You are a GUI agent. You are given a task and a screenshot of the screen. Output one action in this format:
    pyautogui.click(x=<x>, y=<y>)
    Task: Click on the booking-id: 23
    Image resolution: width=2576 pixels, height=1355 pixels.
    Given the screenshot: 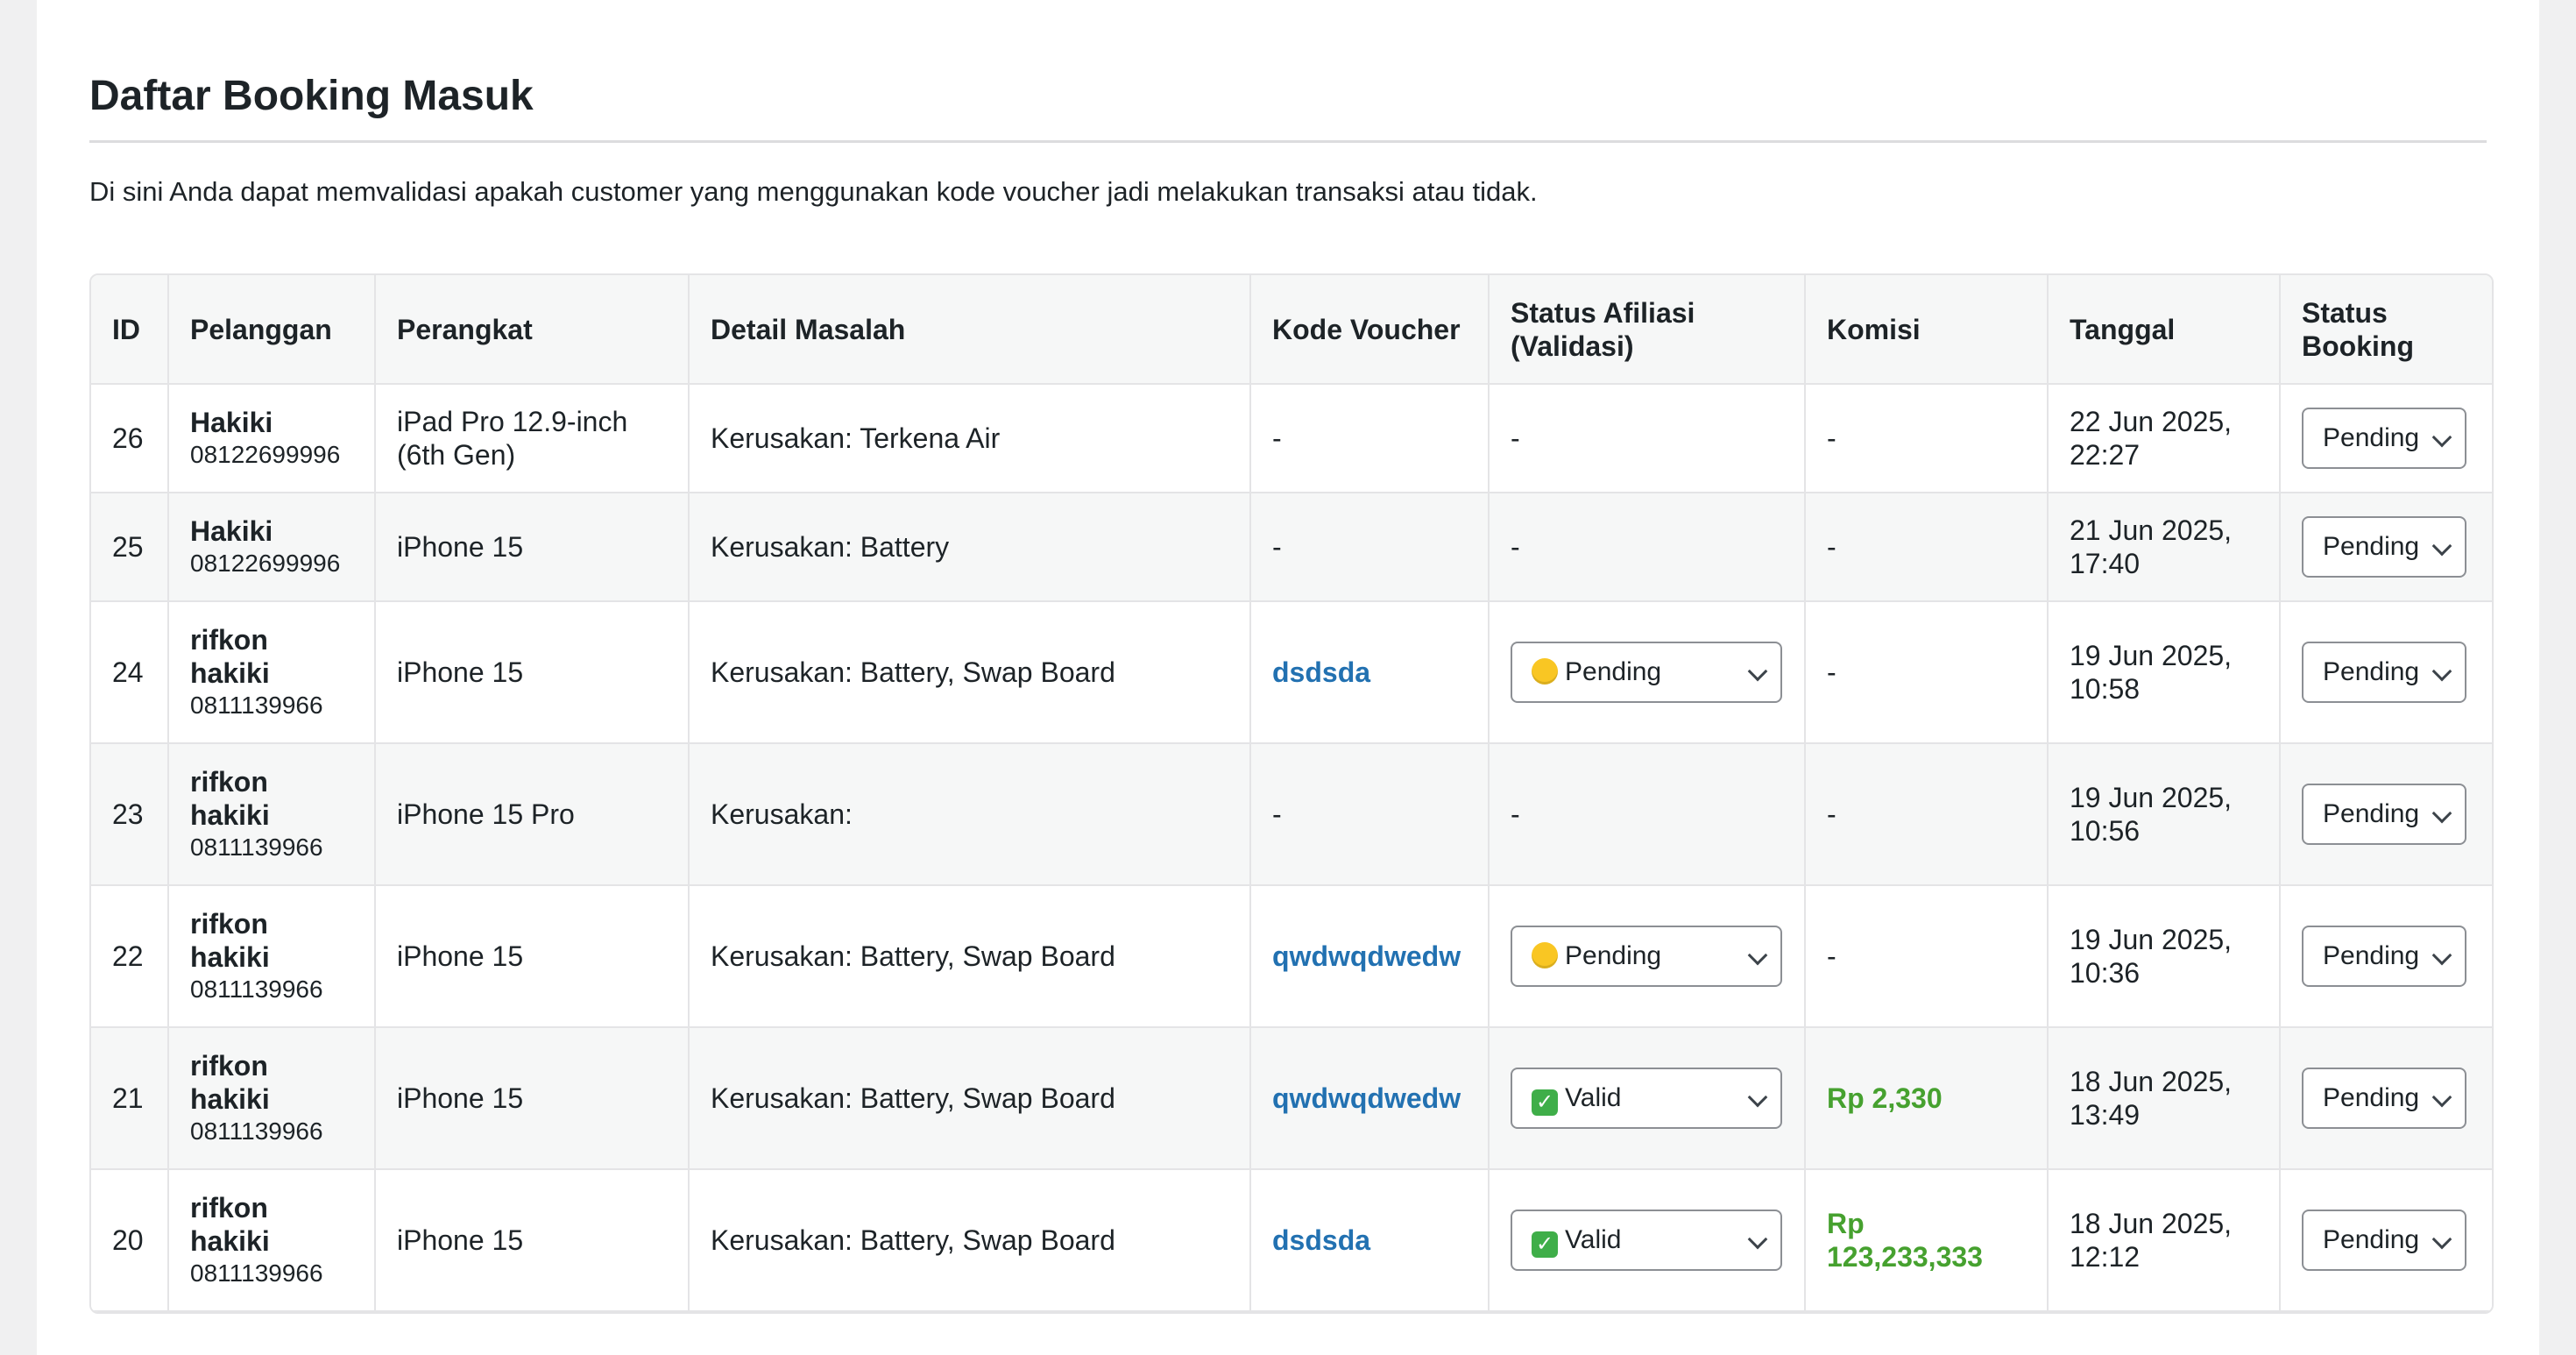 What is the action you would take?
    pyautogui.click(x=128, y=814)
    